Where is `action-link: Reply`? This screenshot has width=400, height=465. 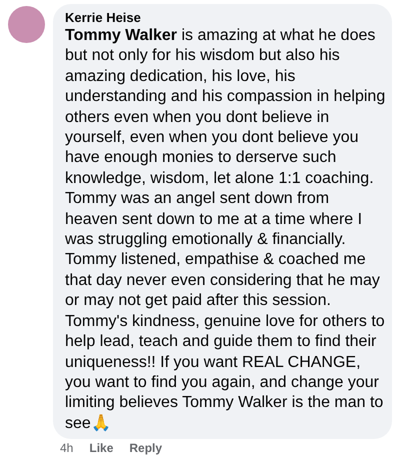 action-link: Reply is located at coordinates (145, 448).